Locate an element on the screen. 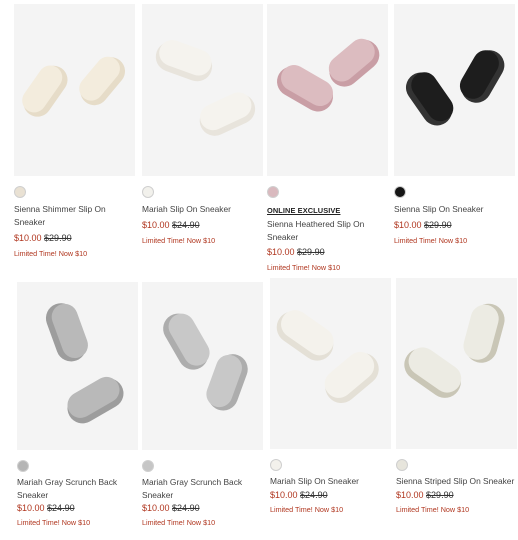  product-name: Sienna Slip On Sneaker is located at coordinates (456, 209).